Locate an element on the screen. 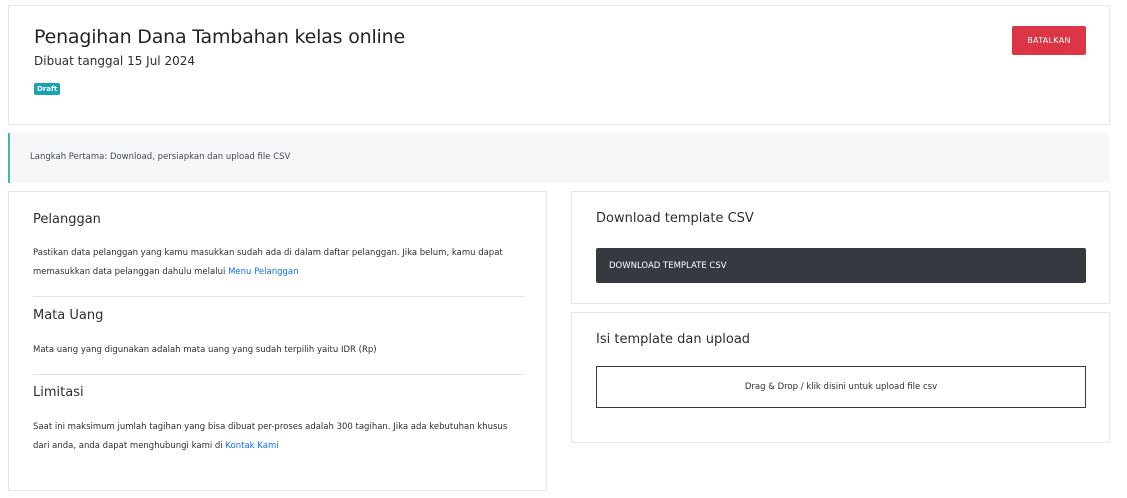 The image size is (1127, 498). customer-menu-link: Menu Pelanggan is located at coordinates (263, 272).